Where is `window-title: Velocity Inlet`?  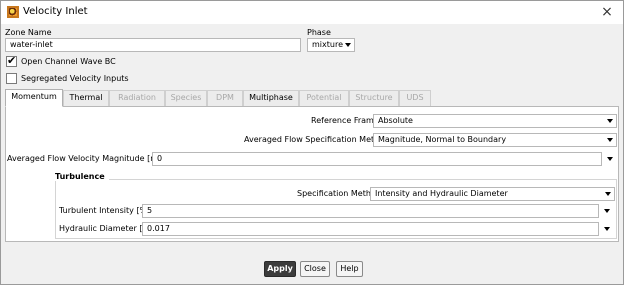 window-title: Velocity Inlet is located at coordinates (55, 11).